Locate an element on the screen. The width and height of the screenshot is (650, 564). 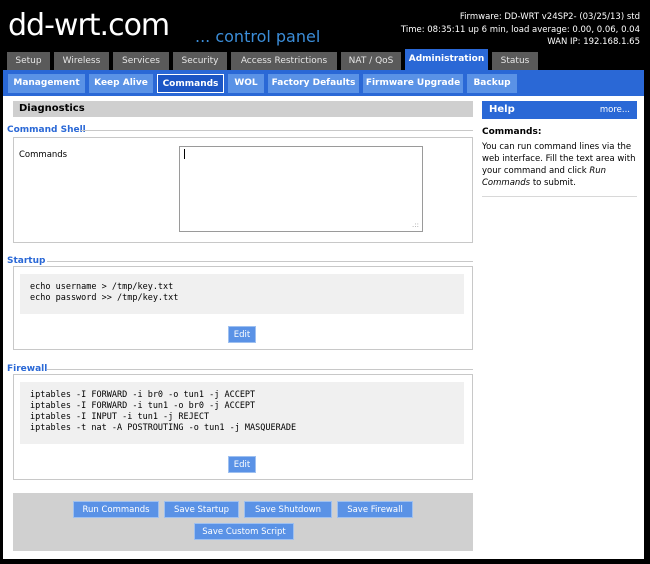
tab-services: Services is located at coordinates (141, 61).